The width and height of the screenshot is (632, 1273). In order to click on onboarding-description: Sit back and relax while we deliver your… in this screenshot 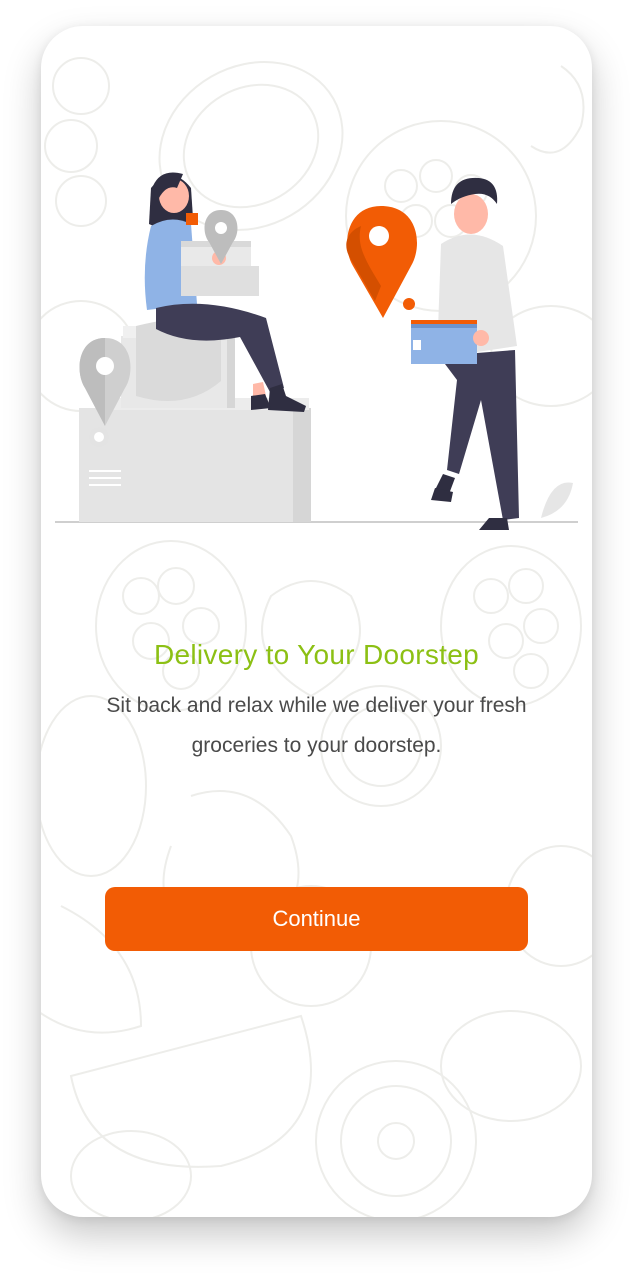, I will do `click(316, 725)`.